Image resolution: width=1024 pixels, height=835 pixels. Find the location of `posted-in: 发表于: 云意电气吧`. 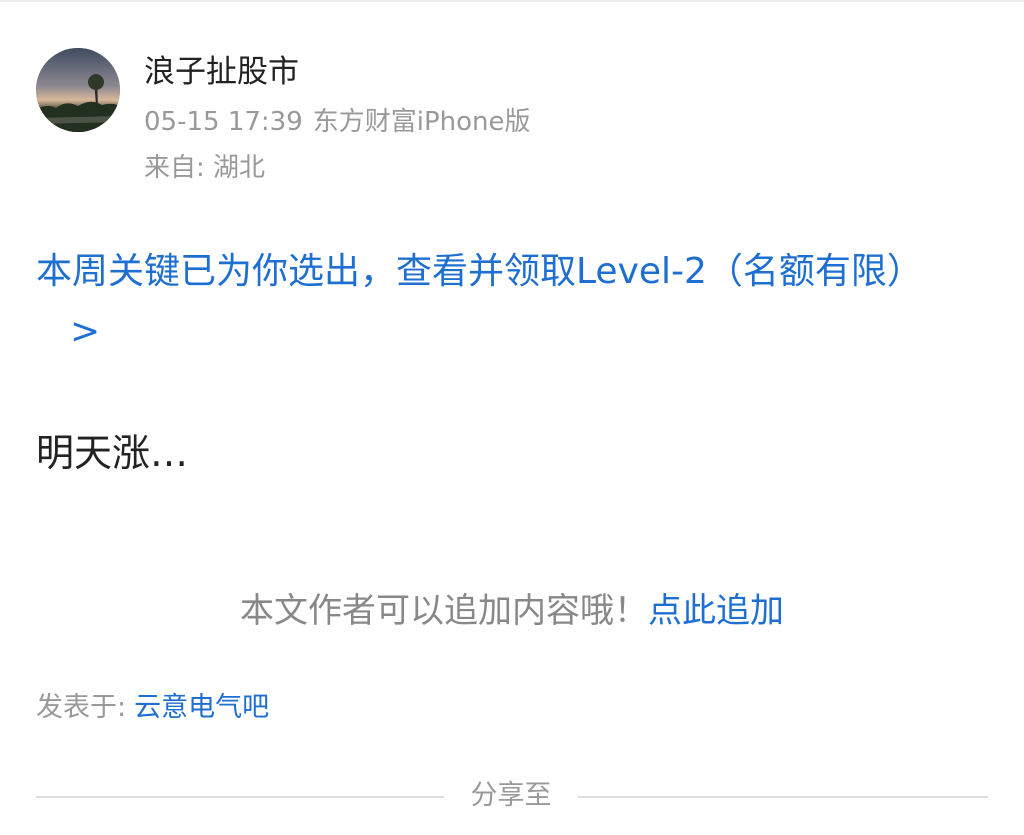

posted-in: 发表于: 云意电气吧 is located at coordinates (152, 708).